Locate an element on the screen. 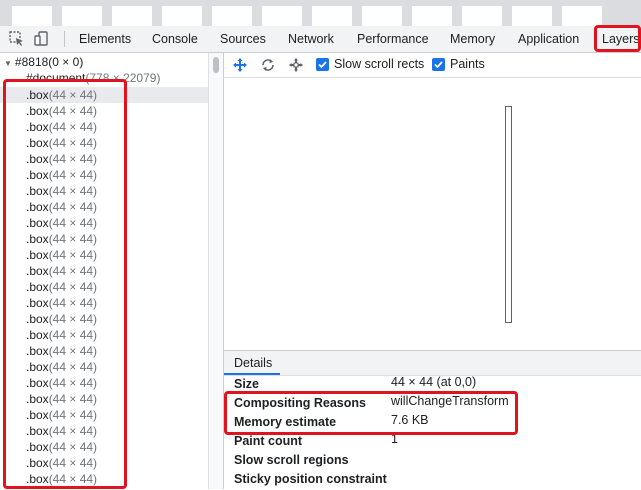 The height and width of the screenshot is (490, 641). detail-value: 44 × 44 (at 0,0) is located at coordinates (434, 382).